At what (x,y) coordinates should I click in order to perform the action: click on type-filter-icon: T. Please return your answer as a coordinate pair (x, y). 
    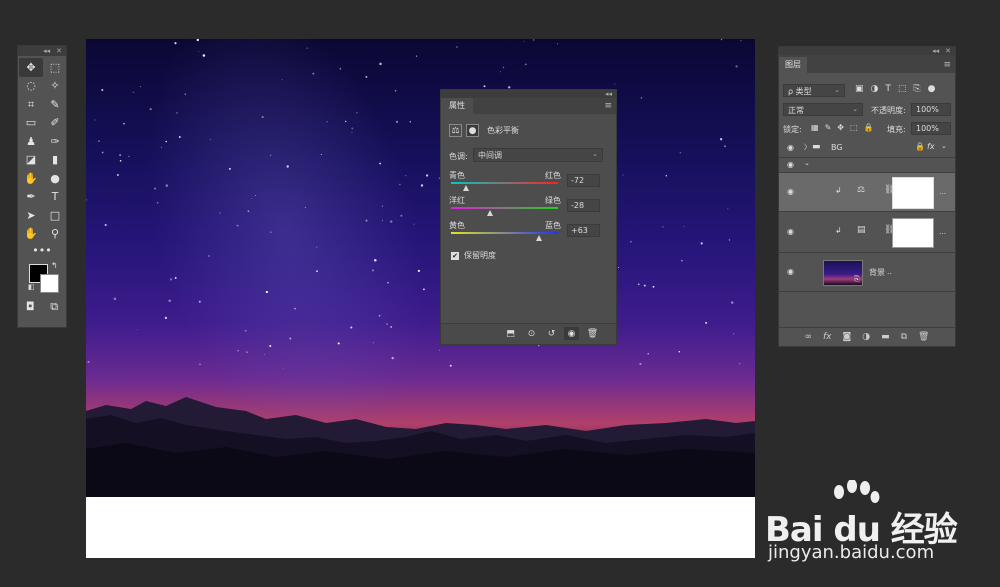
    Looking at the image, I should click on (888, 89).